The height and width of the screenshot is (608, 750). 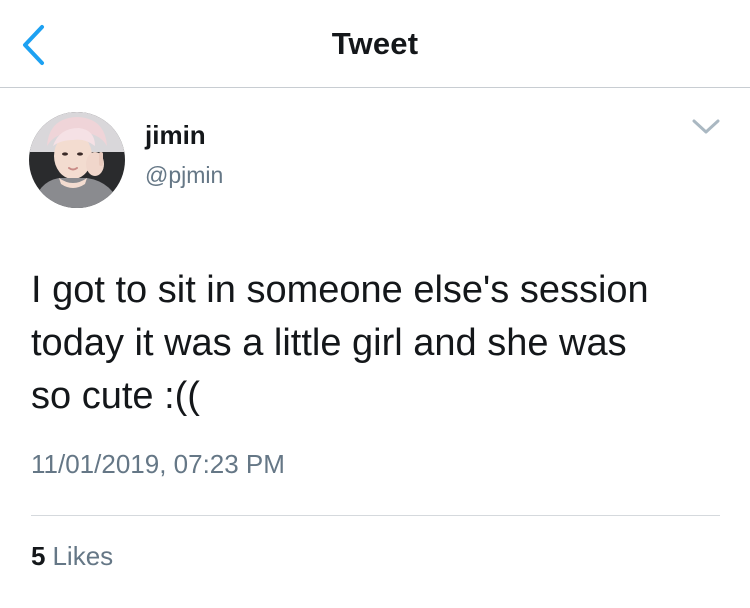 What do you see at coordinates (83, 556) in the screenshot?
I see `likes-label: Likes` at bounding box center [83, 556].